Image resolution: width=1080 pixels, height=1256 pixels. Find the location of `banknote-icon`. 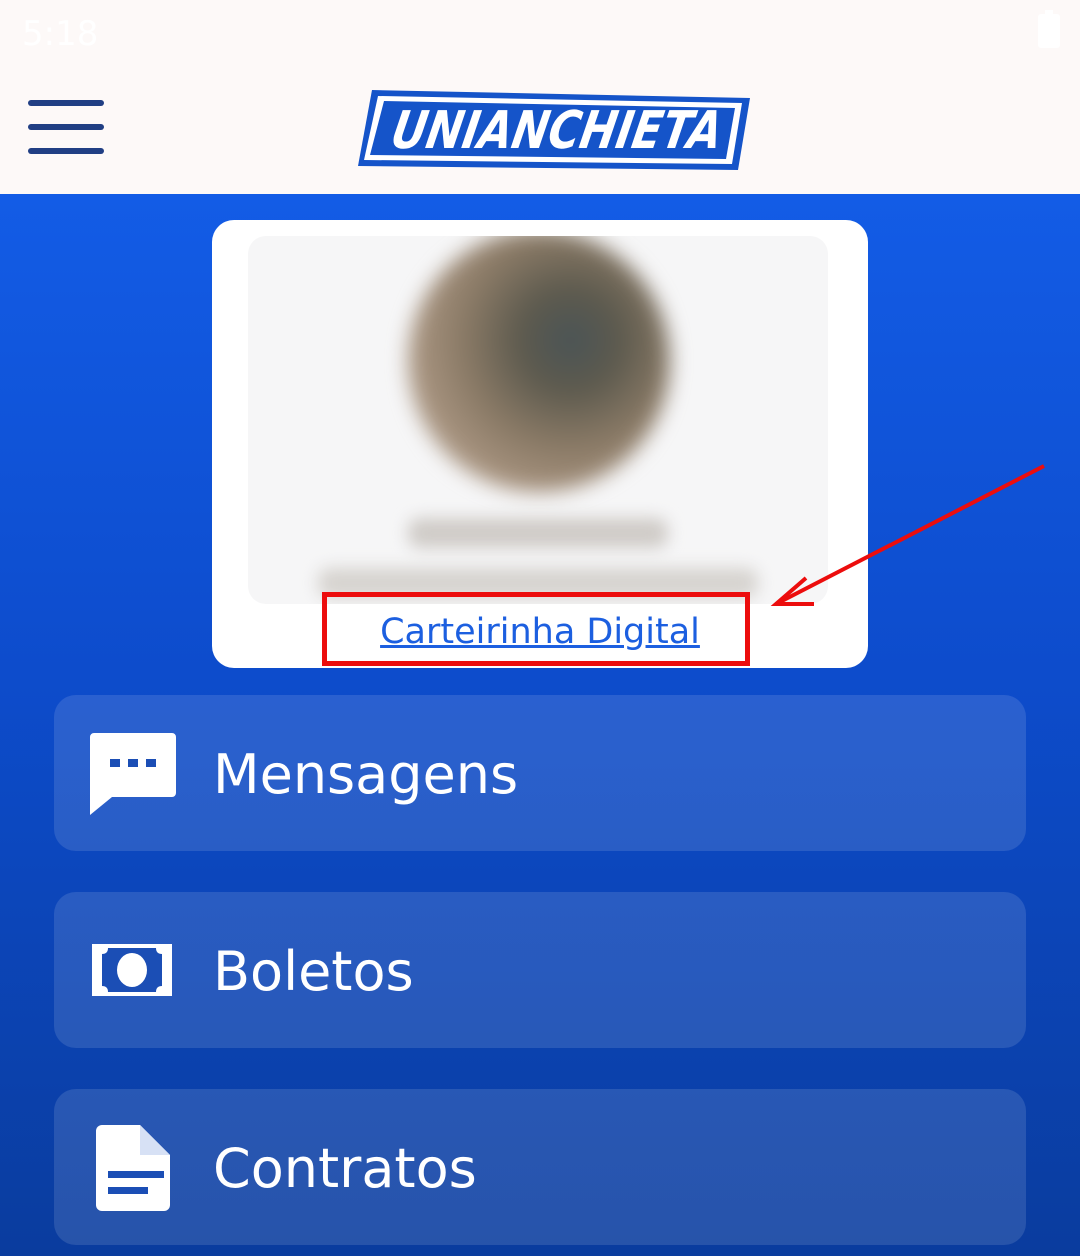

banknote-icon is located at coordinates (132, 970).